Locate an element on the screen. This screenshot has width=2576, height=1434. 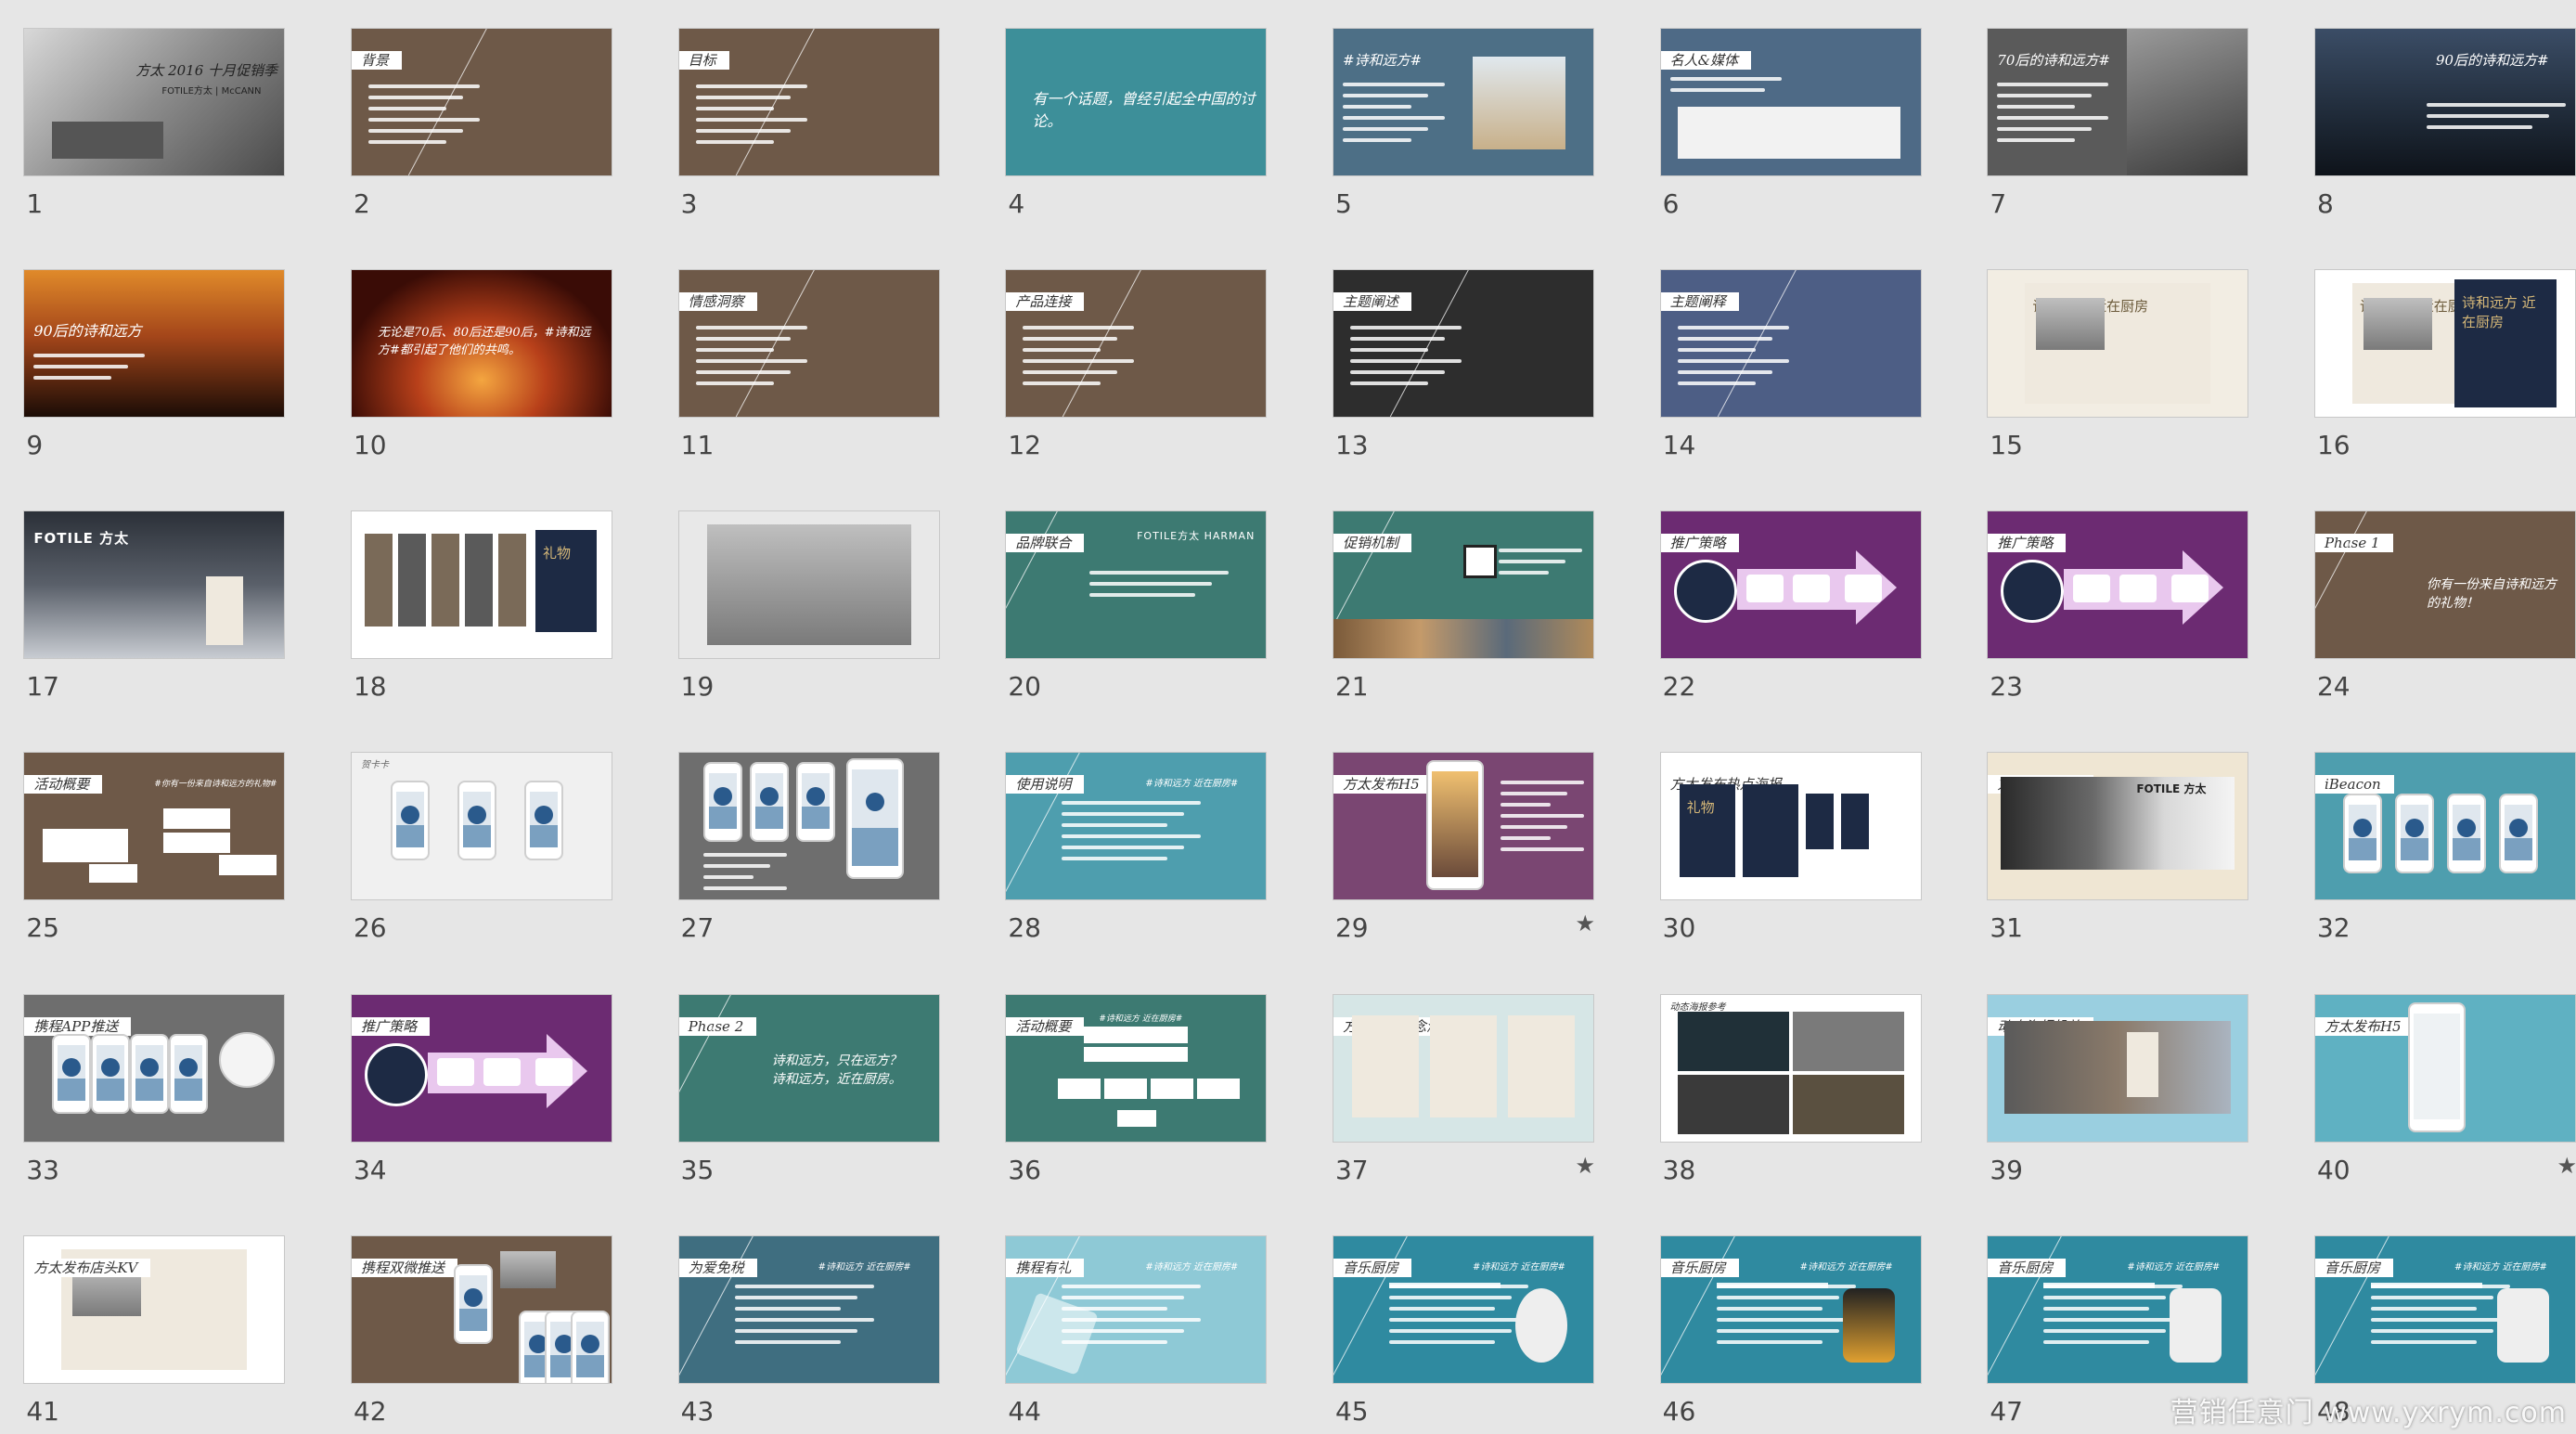
slide-thumbnail-37: 方太发布悬念海报 37 ★ is located at coordinates (1464, 1092).